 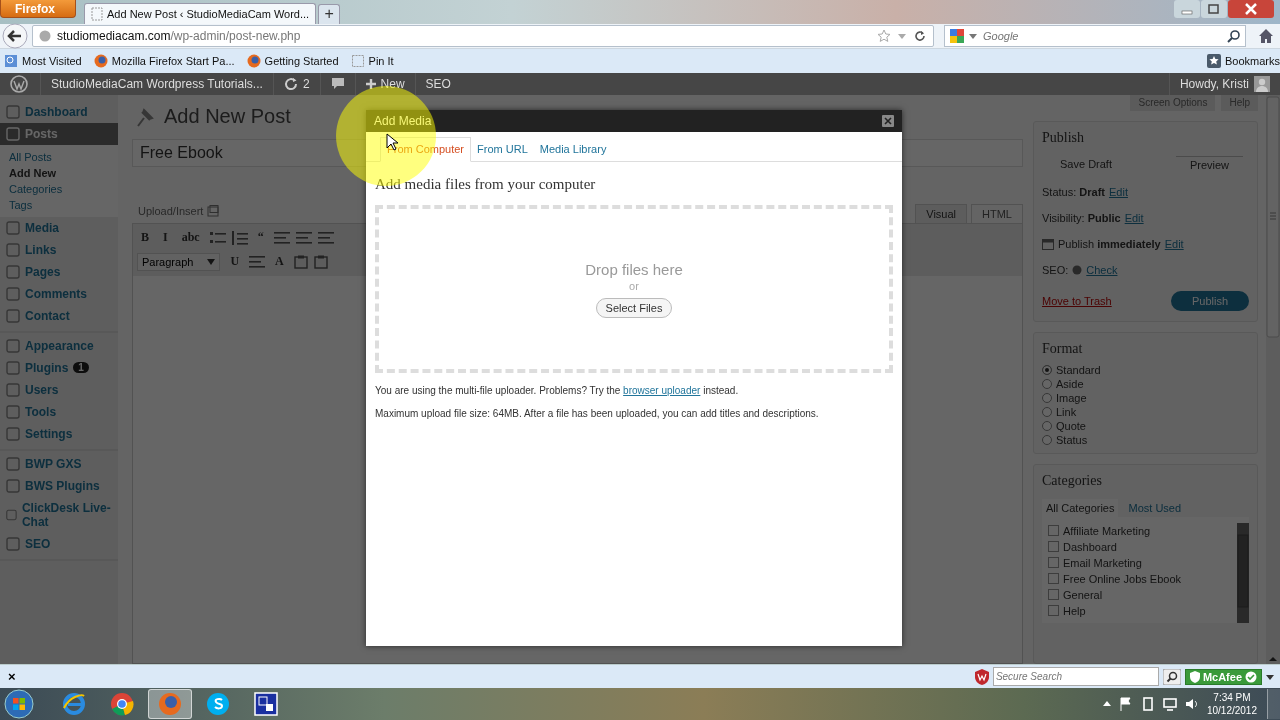 What do you see at coordinates (1102, 269) in the screenshot?
I see `edit-link: Check` at bounding box center [1102, 269].